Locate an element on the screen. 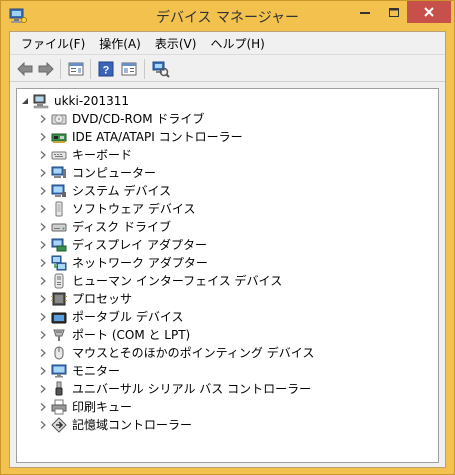 This screenshot has height=475, width=455. maximize-button is located at coordinates (394, 12).